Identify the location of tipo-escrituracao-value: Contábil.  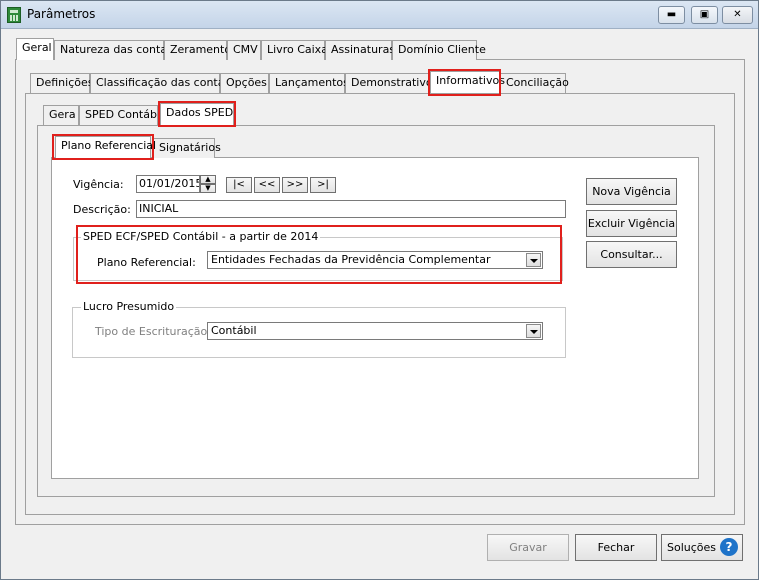
(234, 330).